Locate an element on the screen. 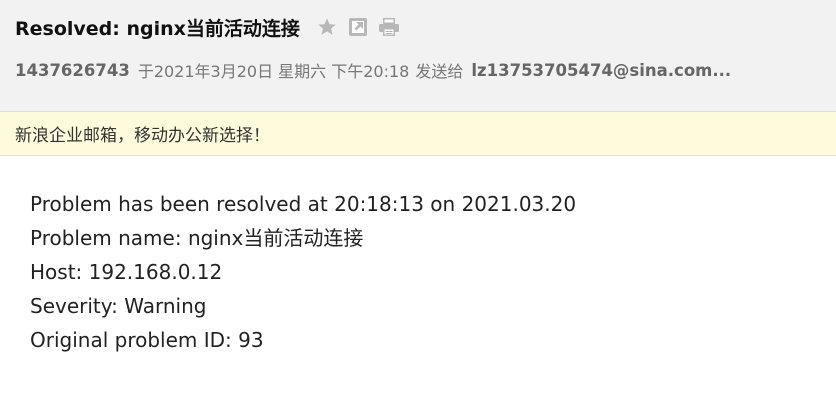 This screenshot has width=836, height=414. print-icon is located at coordinates (389, 27).